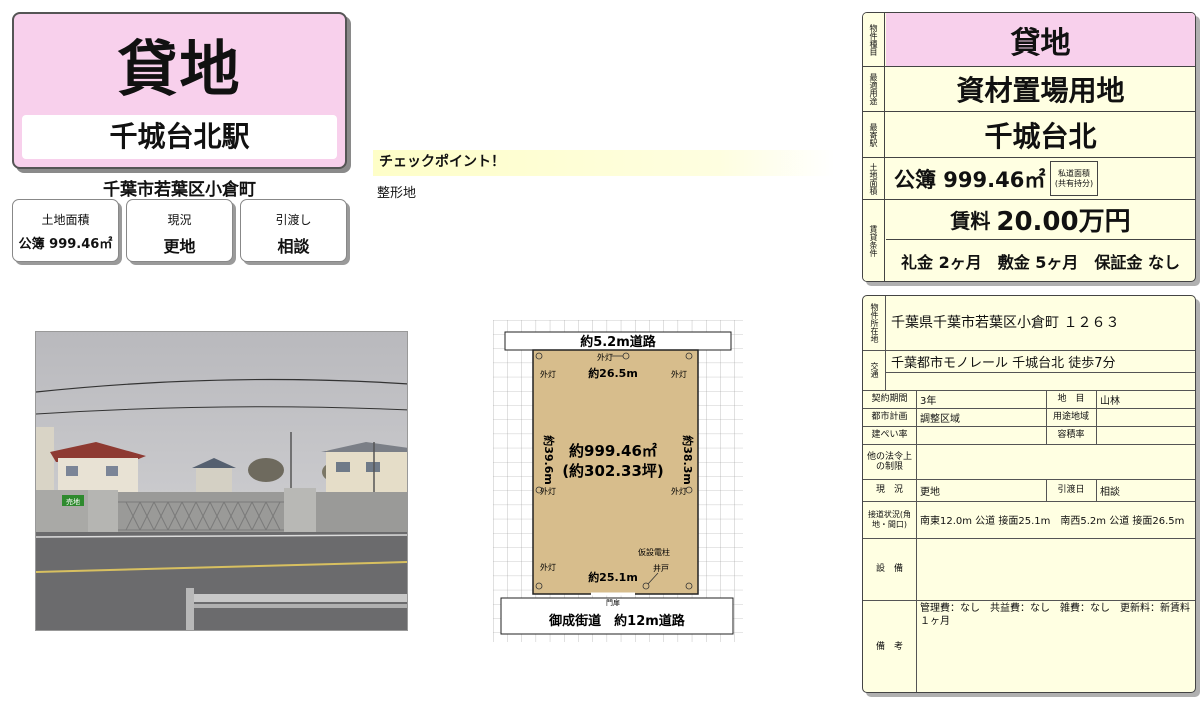 The image size is (1200, 709). I want to click on bottom-road-label: 御成街道 約12m道路, so click(617, 621).